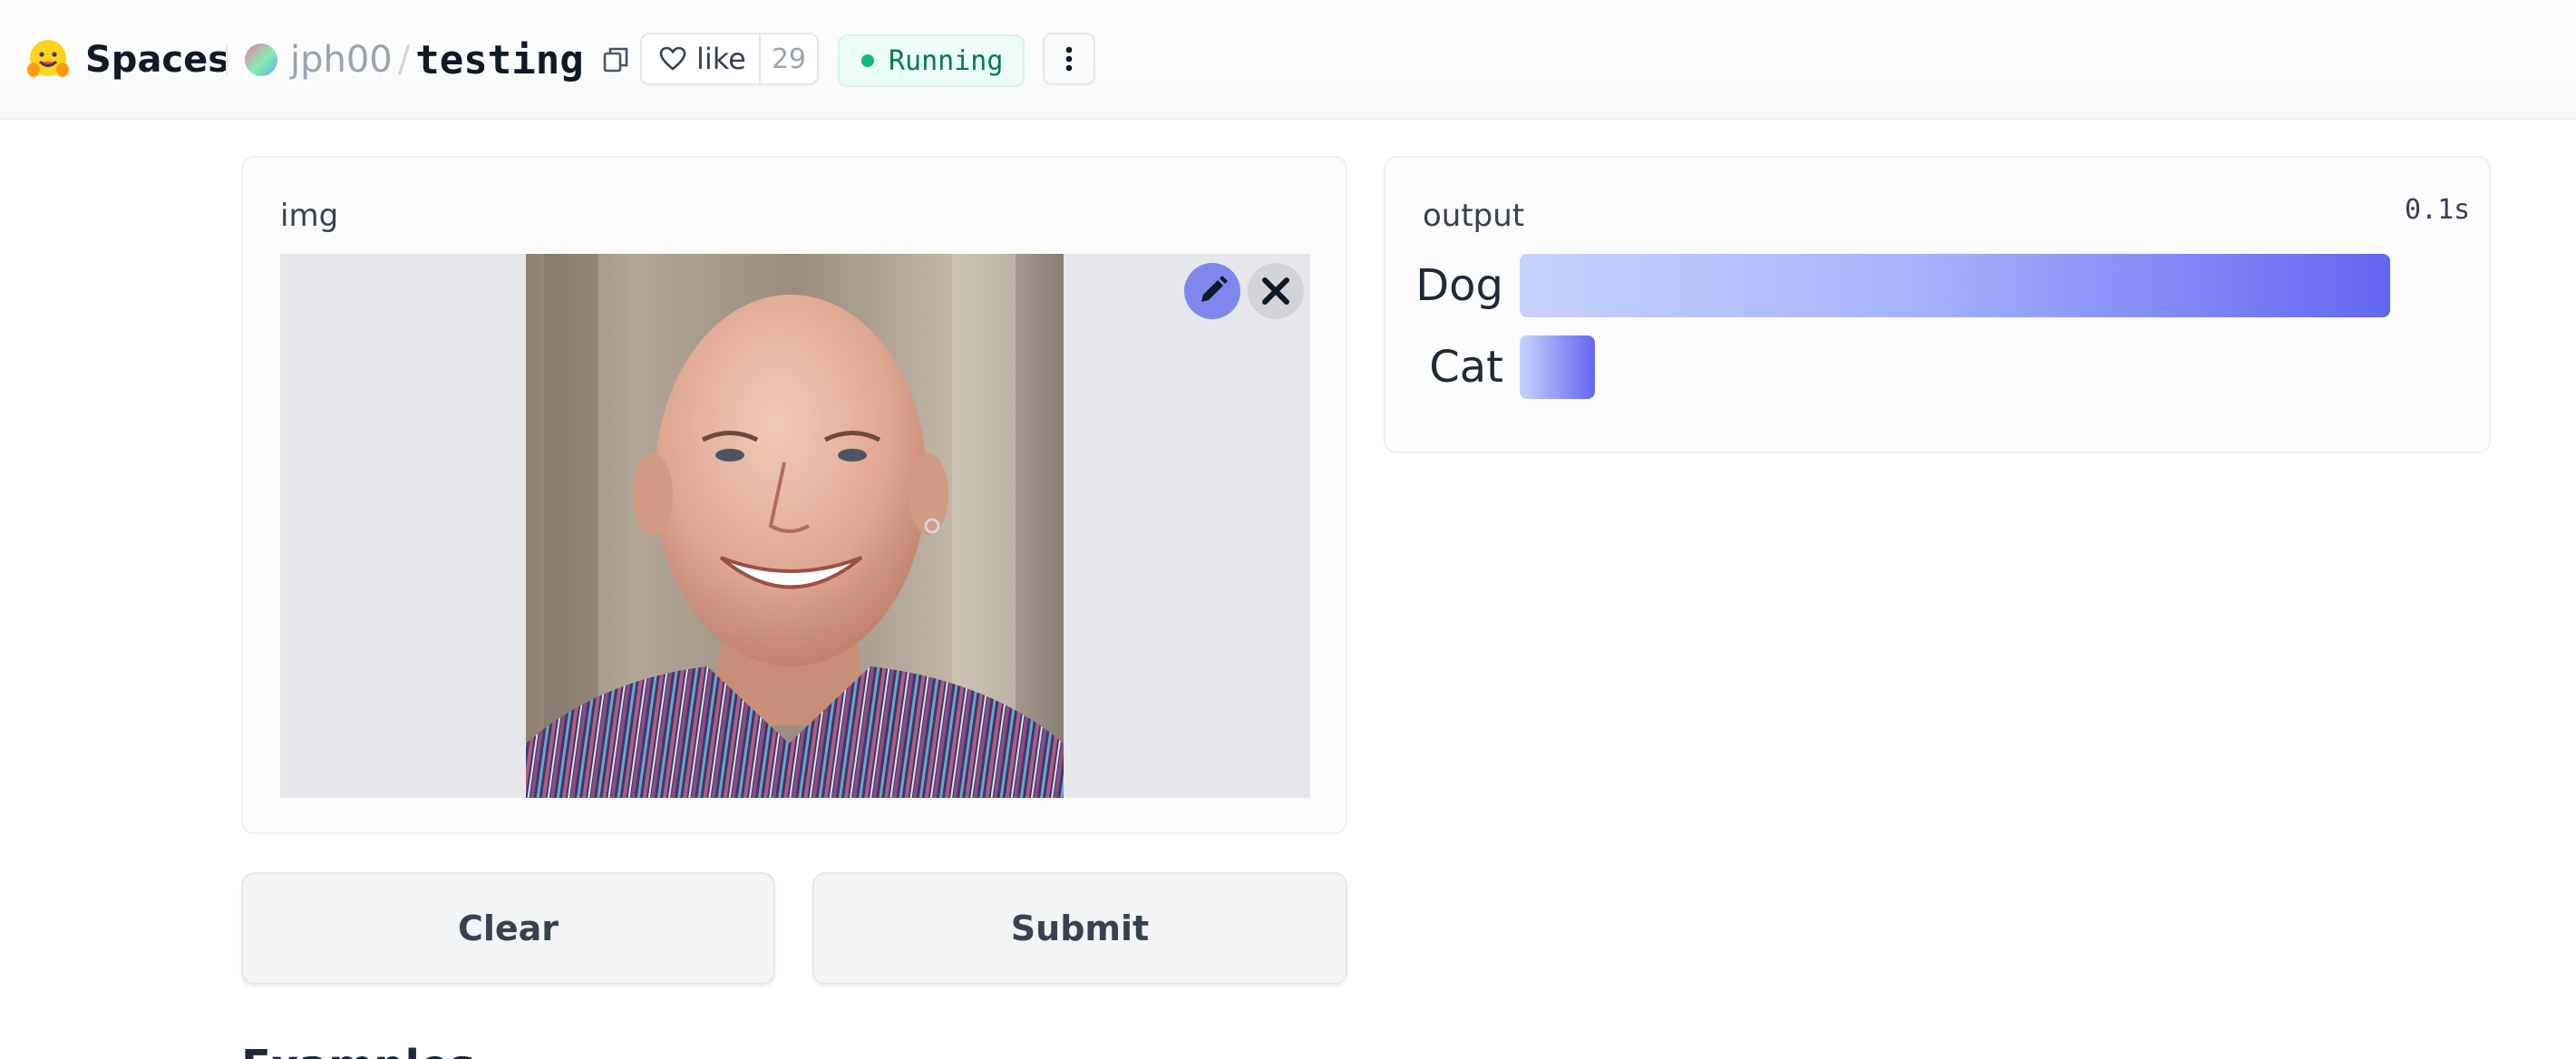 The width and height of the screenshot is (2576, 1059). Describe the element at coordinates (1557, 367) in the screenshot. I see `confidence-bar-cat` at that location.